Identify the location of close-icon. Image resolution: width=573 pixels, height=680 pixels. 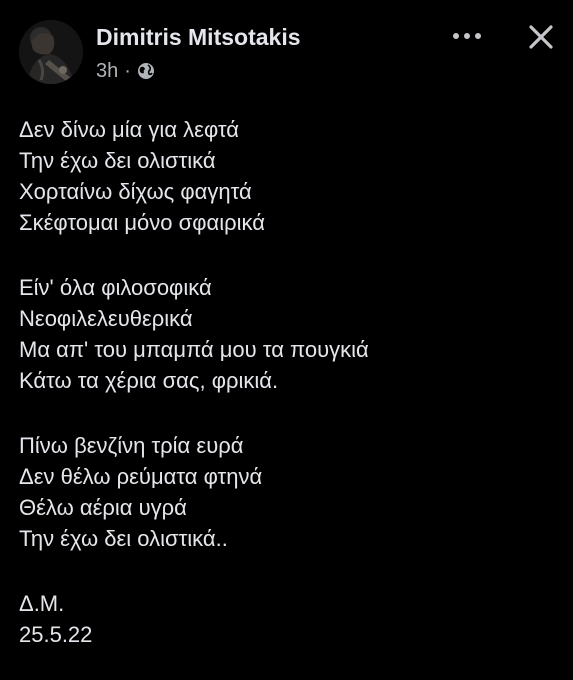
(541, 37).